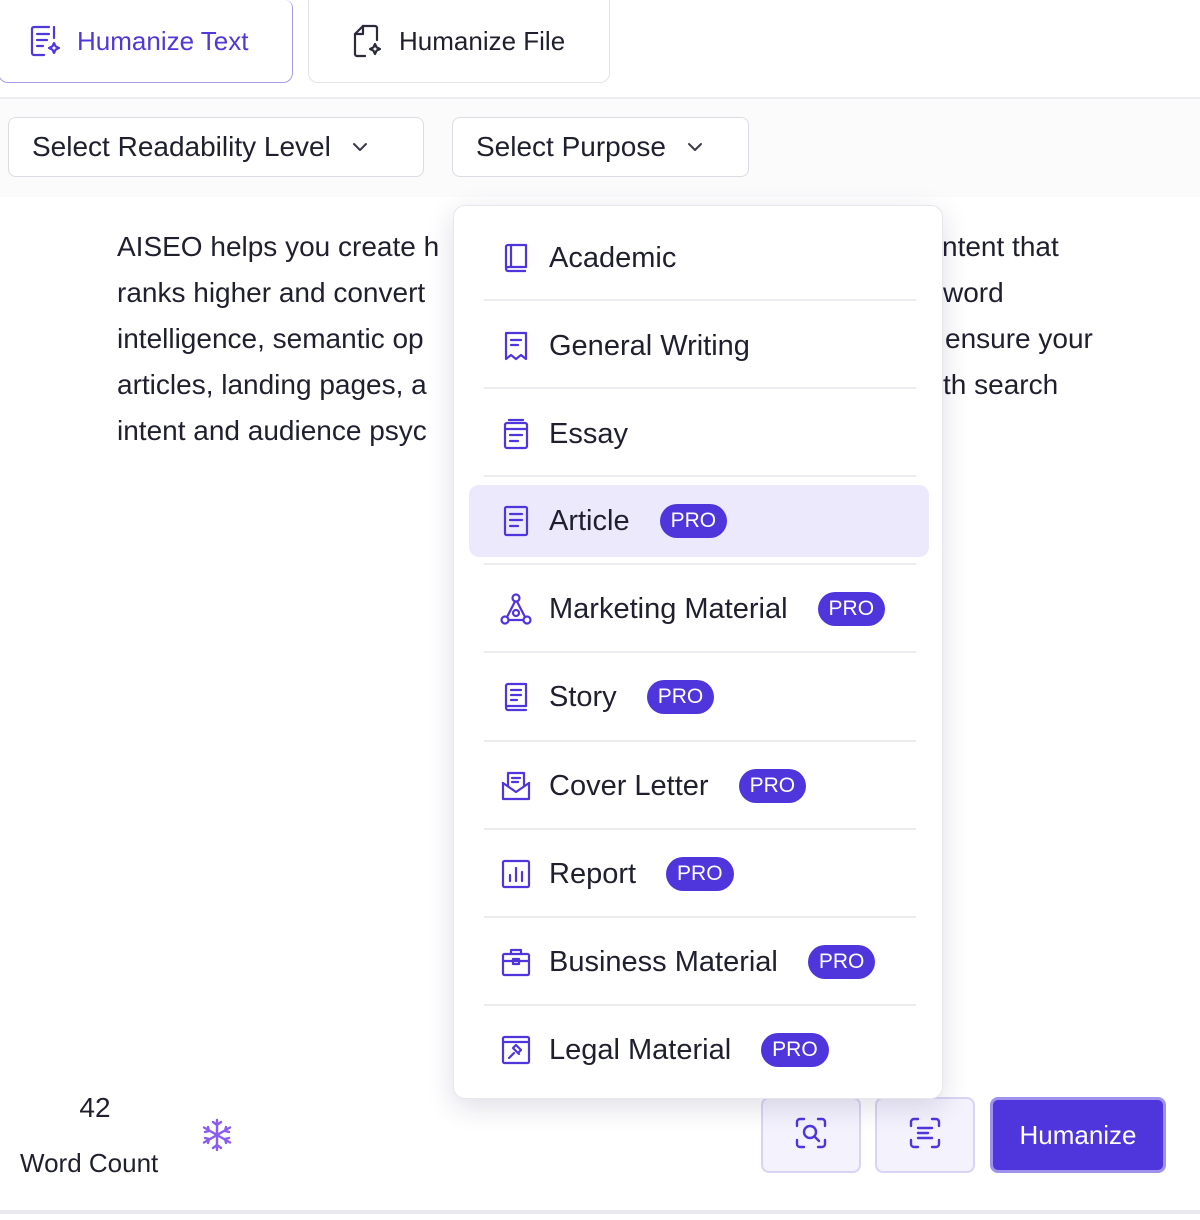  I want to click on purpose-option-essay: Essay, so click(699, 434).